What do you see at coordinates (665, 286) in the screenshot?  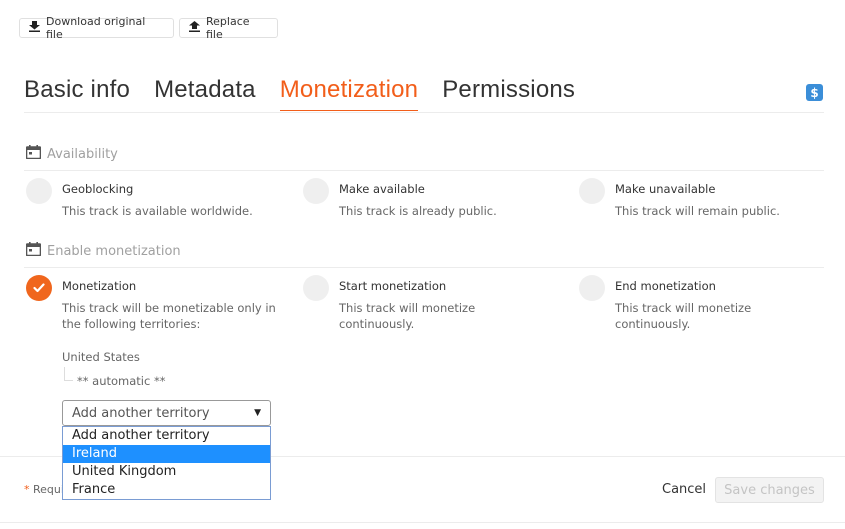 I see `option-title: End monetization` at bounding box center [665, 286].